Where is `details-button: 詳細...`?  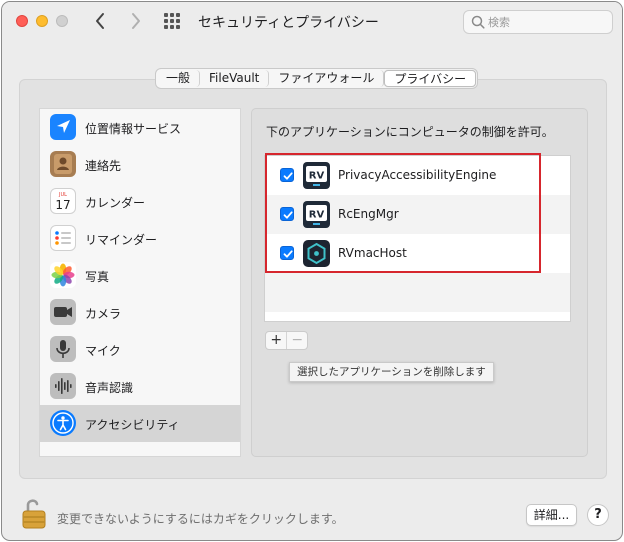
details-button: 詳細... is located at coordinates (551, 515).